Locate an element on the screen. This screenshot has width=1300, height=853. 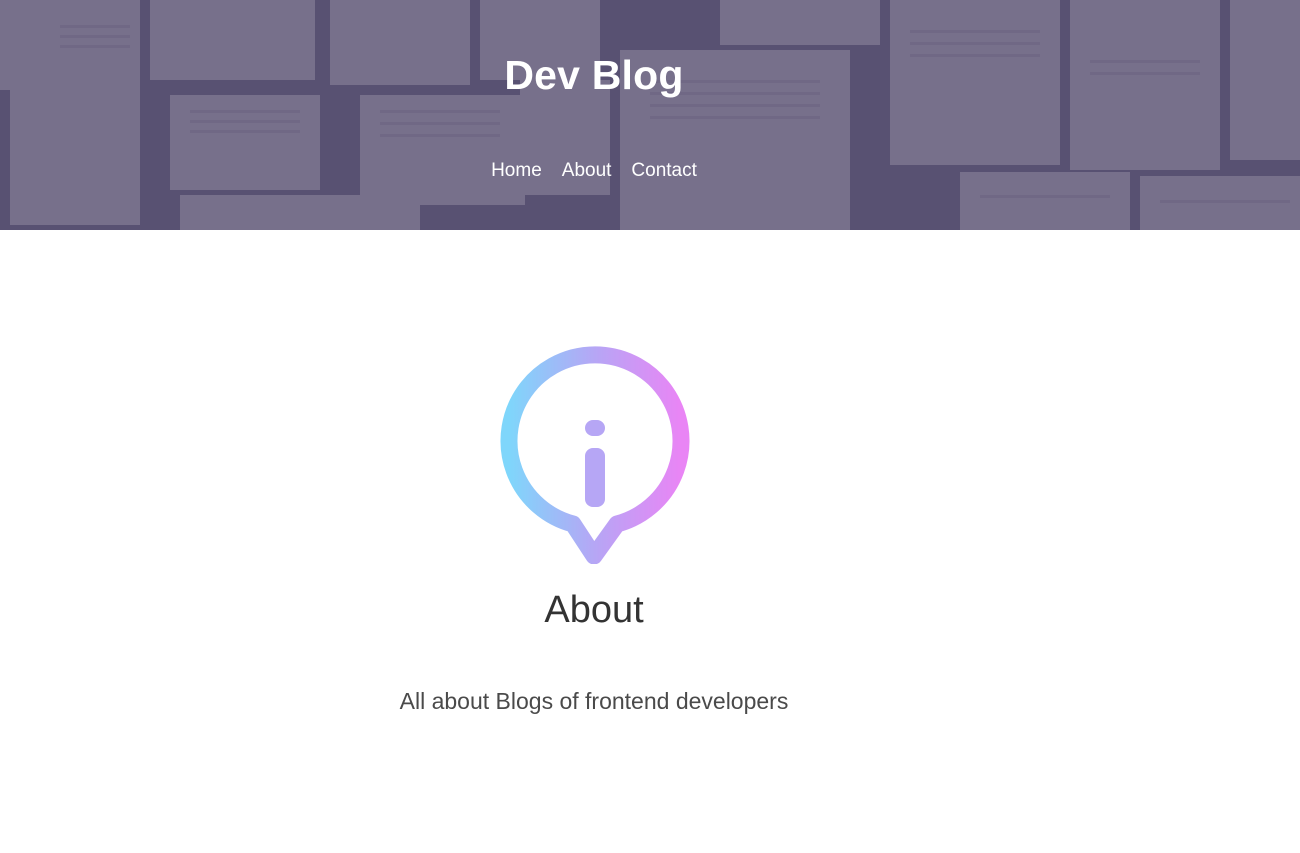
site-title: Dev Blog is located at coordinates (594, 75).